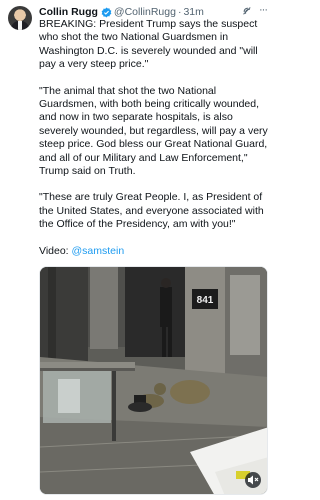 The image size is (320, 500). Describe the element at coordinates (145, 12) in the screenshot. I see `author-handle: @CollinRugg` at that location.